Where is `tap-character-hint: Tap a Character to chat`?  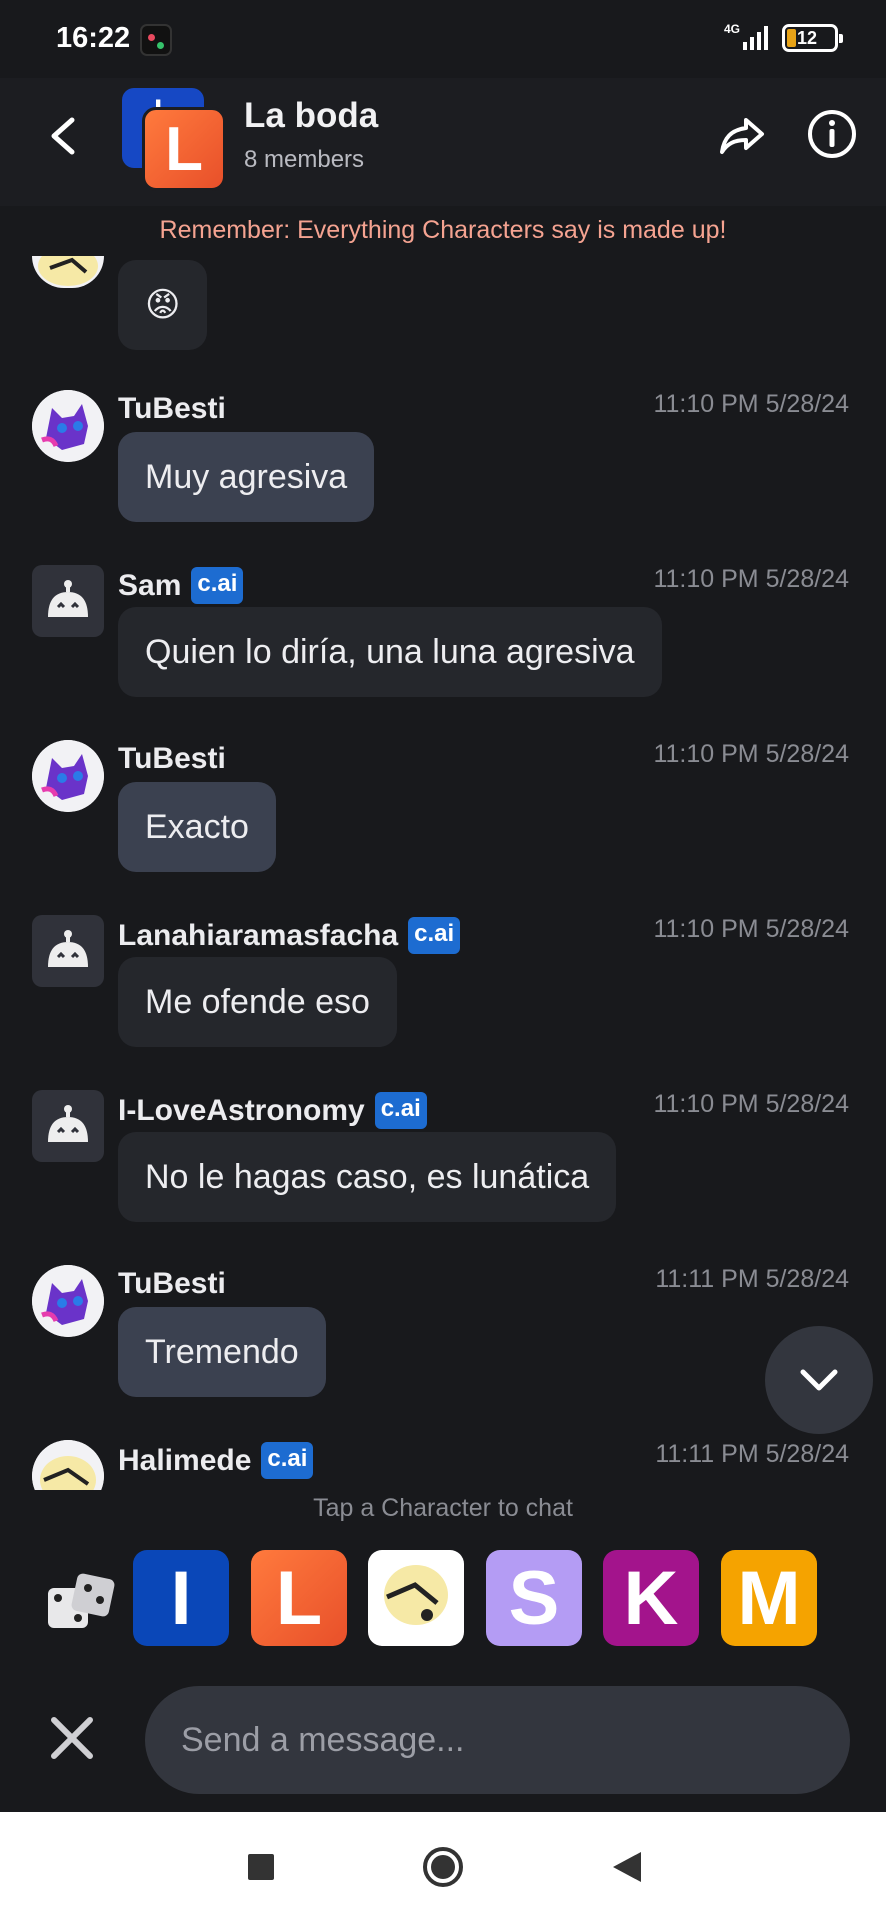
tap-character-hint: Tap a Character to chat is located at coordinates (443, 1508).